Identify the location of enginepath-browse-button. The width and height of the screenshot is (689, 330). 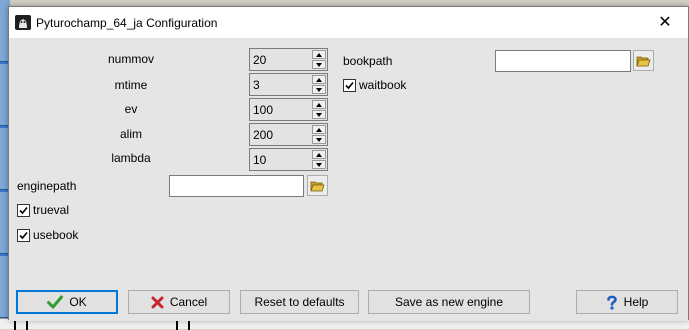
(317, 185).